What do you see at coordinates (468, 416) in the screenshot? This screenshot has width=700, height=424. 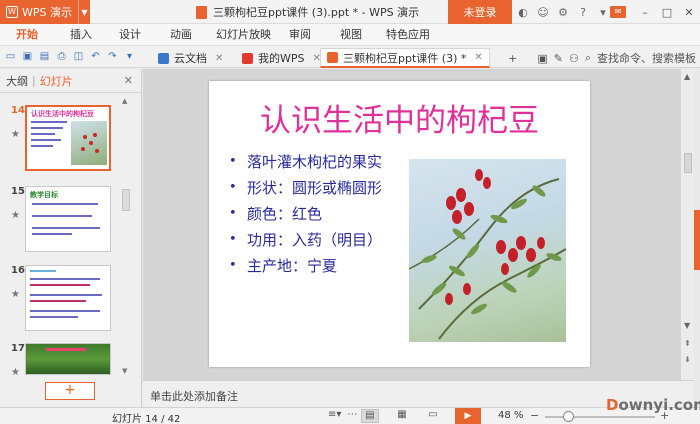 I see `play-slideshow-button: ▶` at bounding box center [468, 416].